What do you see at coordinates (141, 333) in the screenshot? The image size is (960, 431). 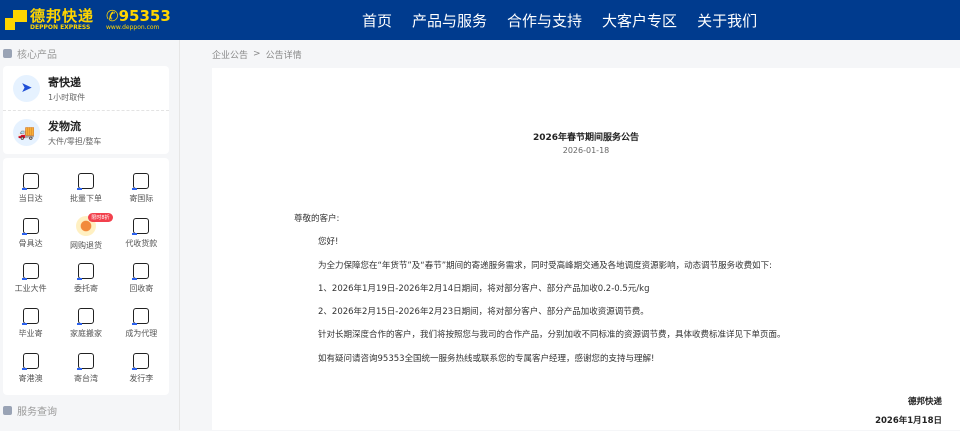 I see `service-label: 成为代理` at bounding box center [141, 333].